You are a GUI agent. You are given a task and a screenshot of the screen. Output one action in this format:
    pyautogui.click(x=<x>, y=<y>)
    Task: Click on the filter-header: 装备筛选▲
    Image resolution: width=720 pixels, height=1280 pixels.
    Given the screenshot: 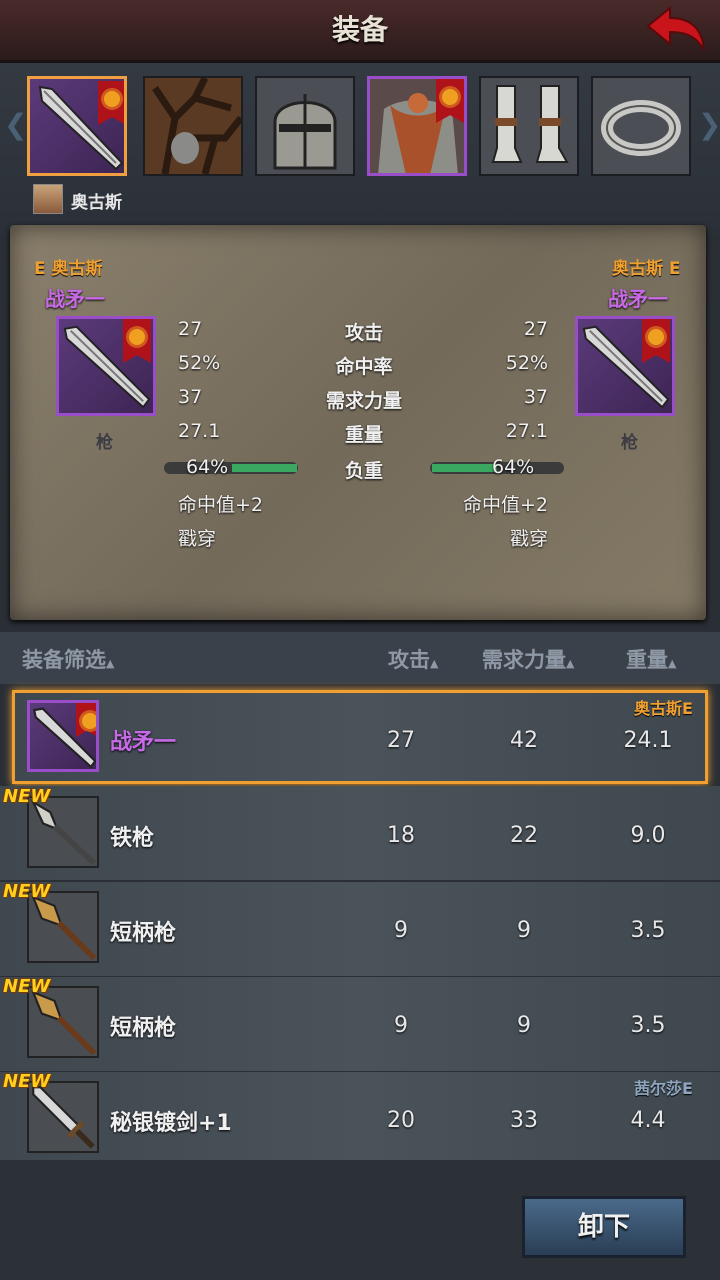 What is the action you would take?
    pyautogui.click(x=68, y=659)
    